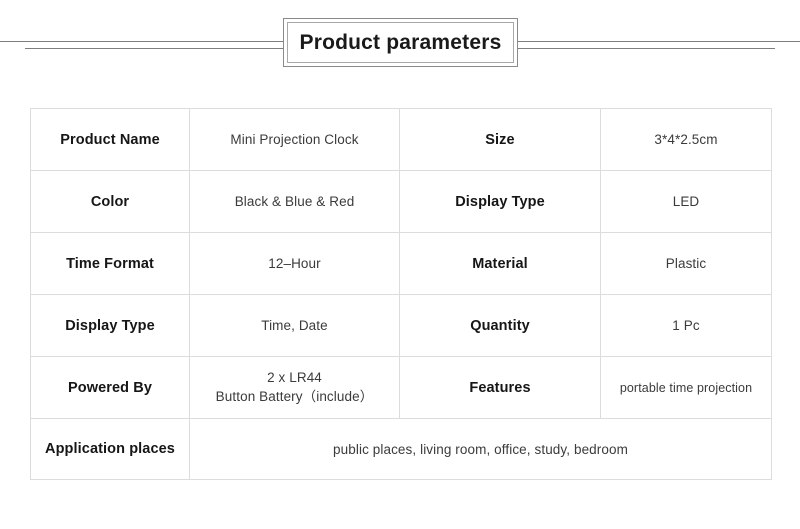 This screenshot has height=529, width=800. What do you see at coordinates (500, 325) in the screenshot?
I see `param-label-quantity: Quantity` at bounding box center [500, 325].